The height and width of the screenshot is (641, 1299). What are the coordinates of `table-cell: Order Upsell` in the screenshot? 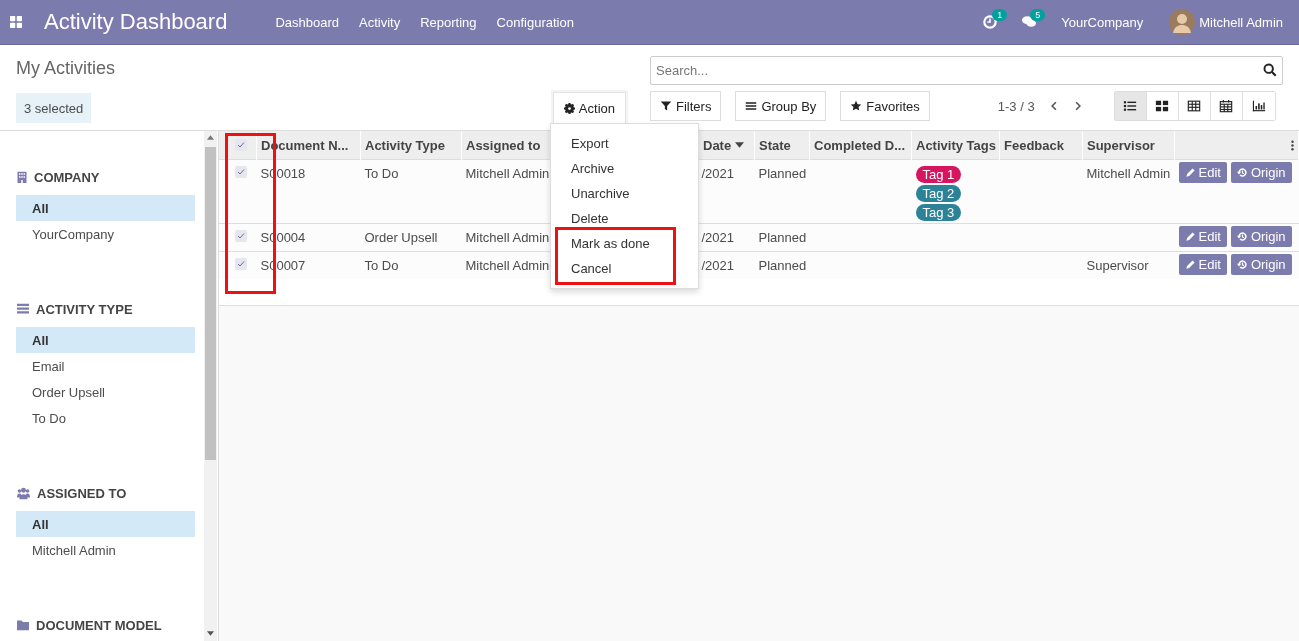 It's located at (401, 237).